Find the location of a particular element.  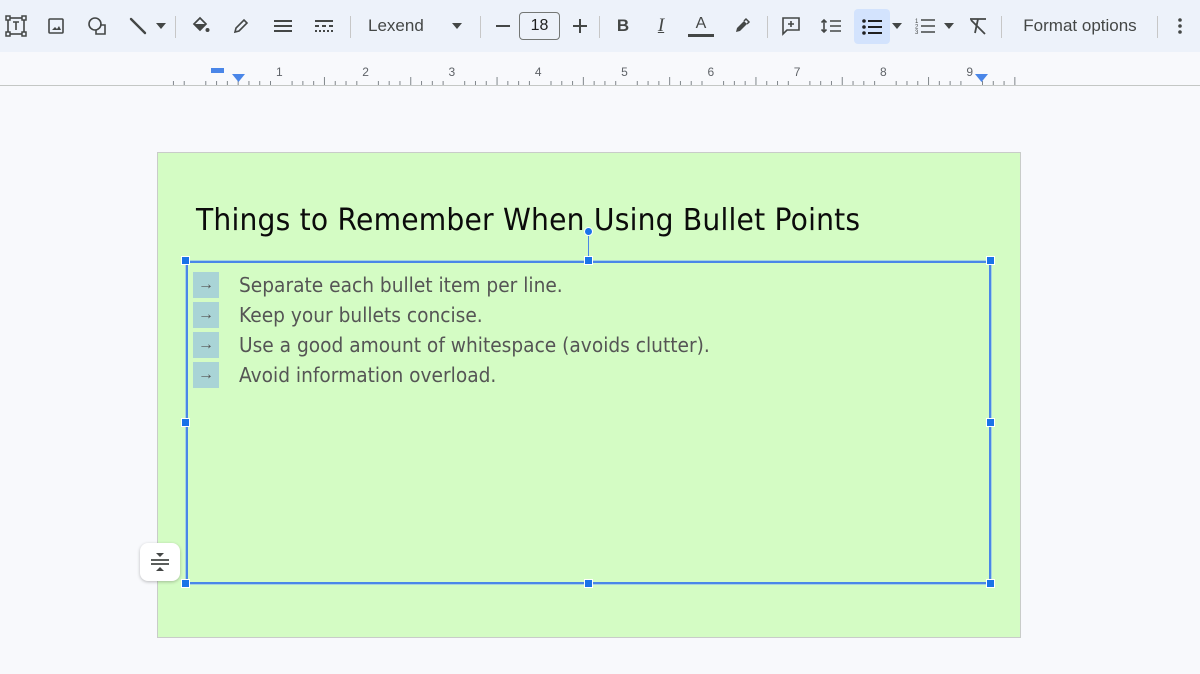

ruler-ticks is located at coordinates (594, 81).